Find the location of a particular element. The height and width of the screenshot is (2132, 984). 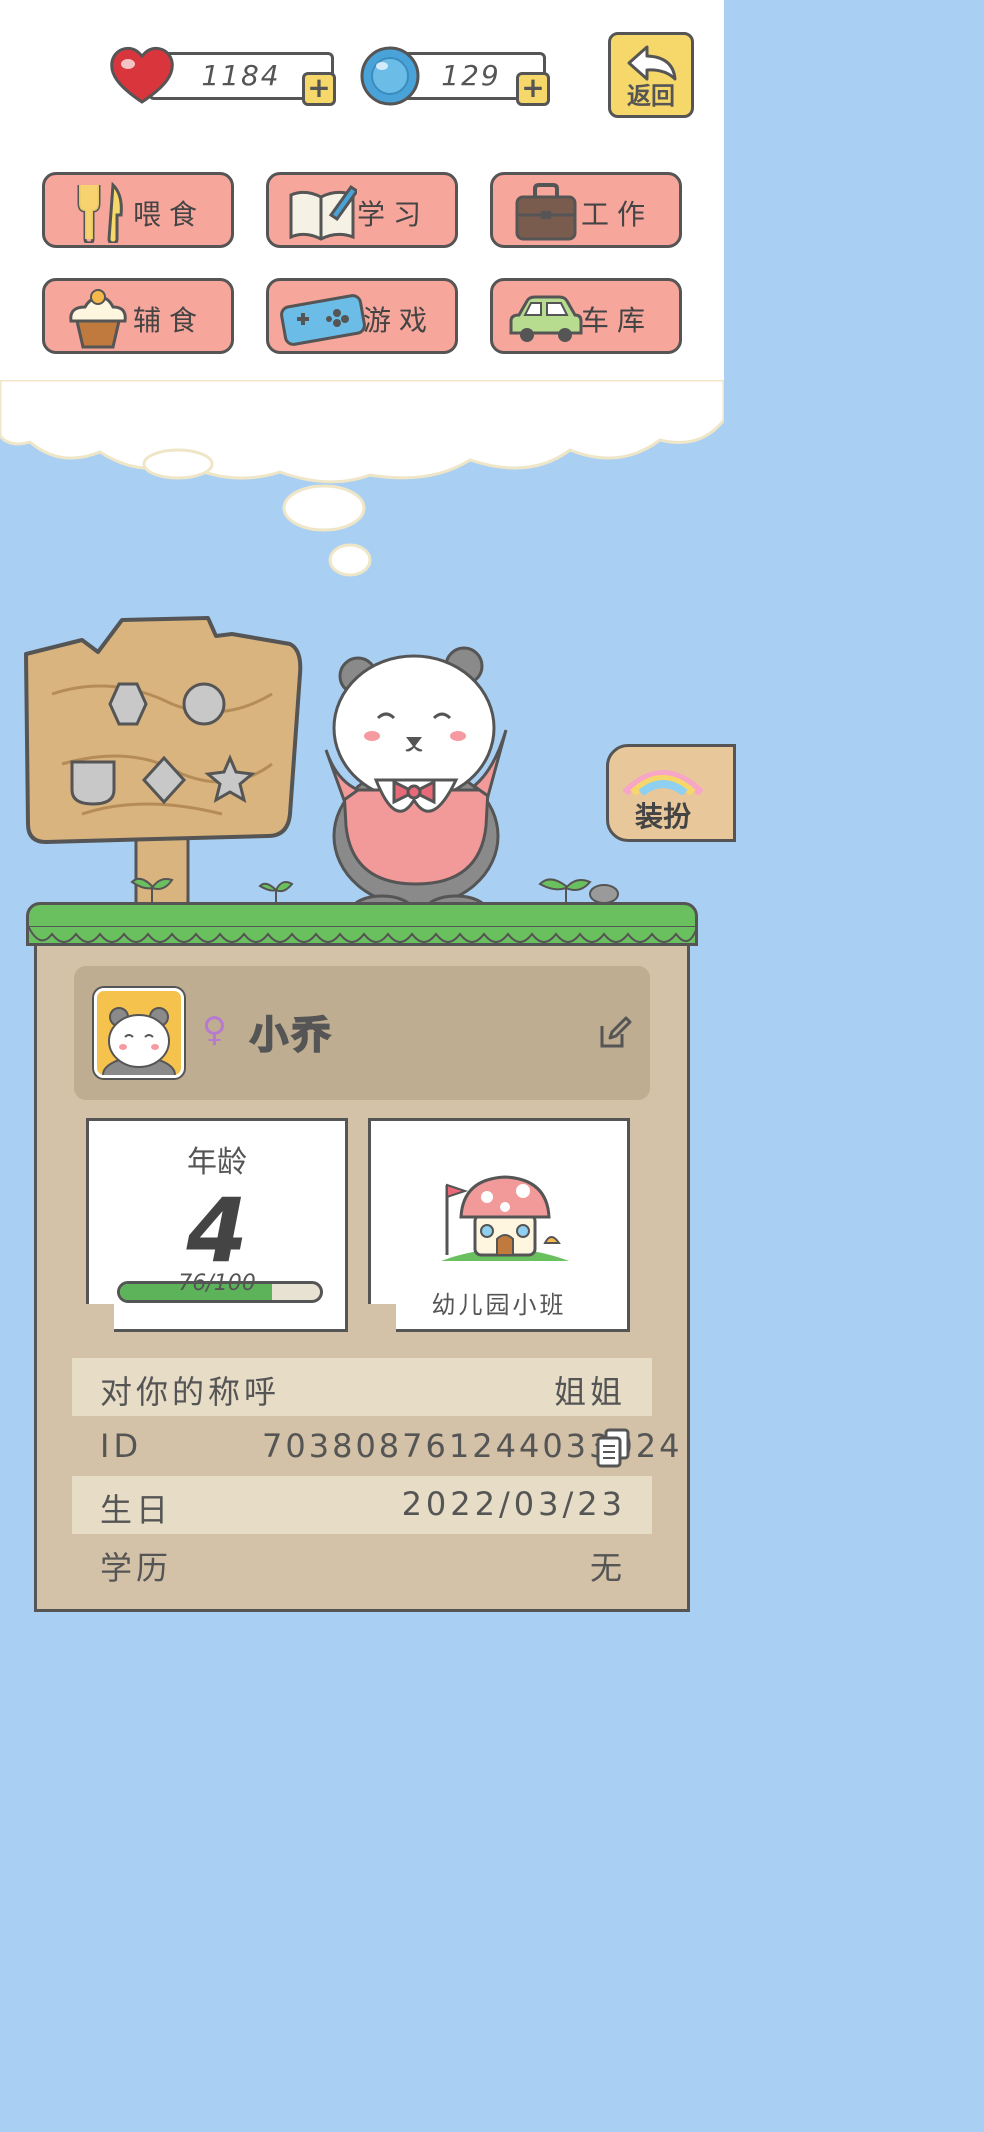

copy-icon is located at coordinates (613, 1448).